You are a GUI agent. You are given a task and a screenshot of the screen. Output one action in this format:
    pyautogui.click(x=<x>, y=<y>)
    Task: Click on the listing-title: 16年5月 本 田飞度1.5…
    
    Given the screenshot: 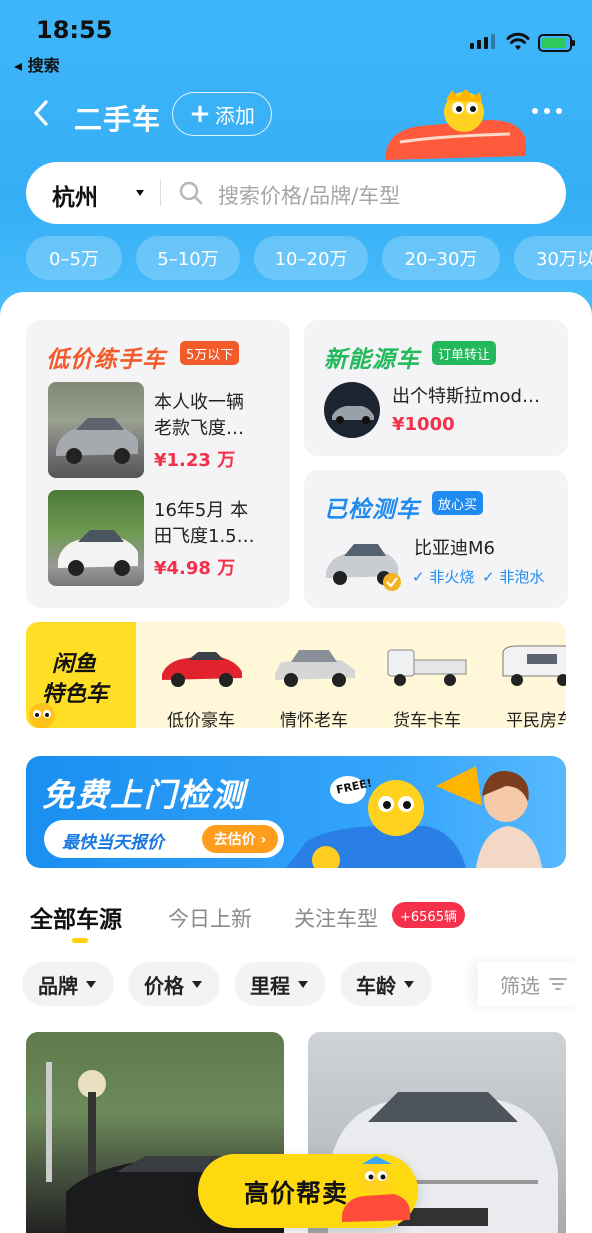 What is the action you would take?
    pyautogui.click(x=218, y=524)
    